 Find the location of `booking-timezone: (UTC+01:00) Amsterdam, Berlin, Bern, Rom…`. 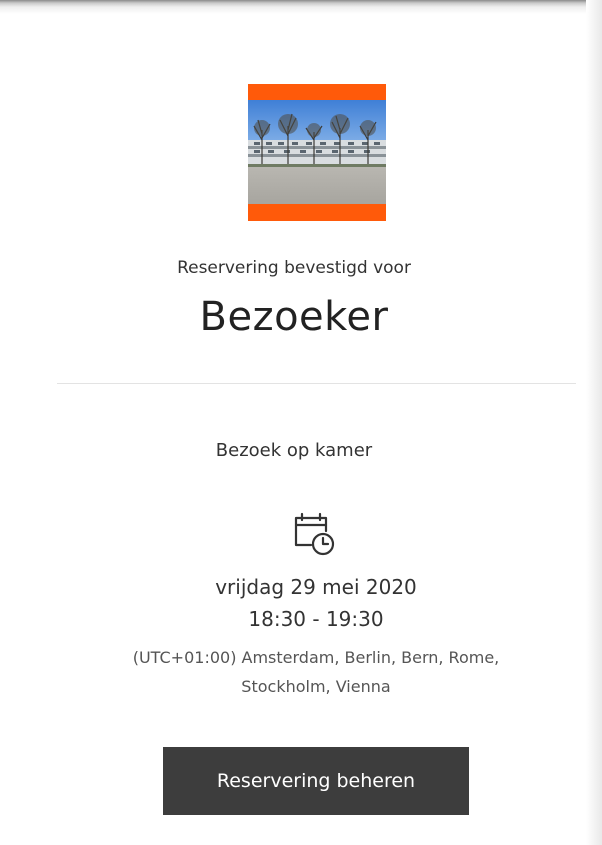

booking-timezone: (UTC+01:00) Amsterdam, Berlin, Bern, Rom… is located at coordinates (316, 672).